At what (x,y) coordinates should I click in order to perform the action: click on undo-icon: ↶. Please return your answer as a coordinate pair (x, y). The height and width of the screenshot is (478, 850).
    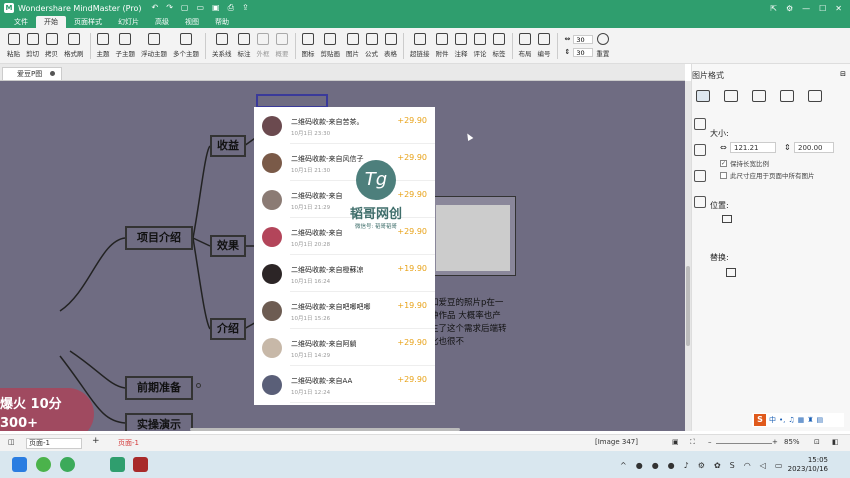
    Looking at the image, I should click on (154, 8).